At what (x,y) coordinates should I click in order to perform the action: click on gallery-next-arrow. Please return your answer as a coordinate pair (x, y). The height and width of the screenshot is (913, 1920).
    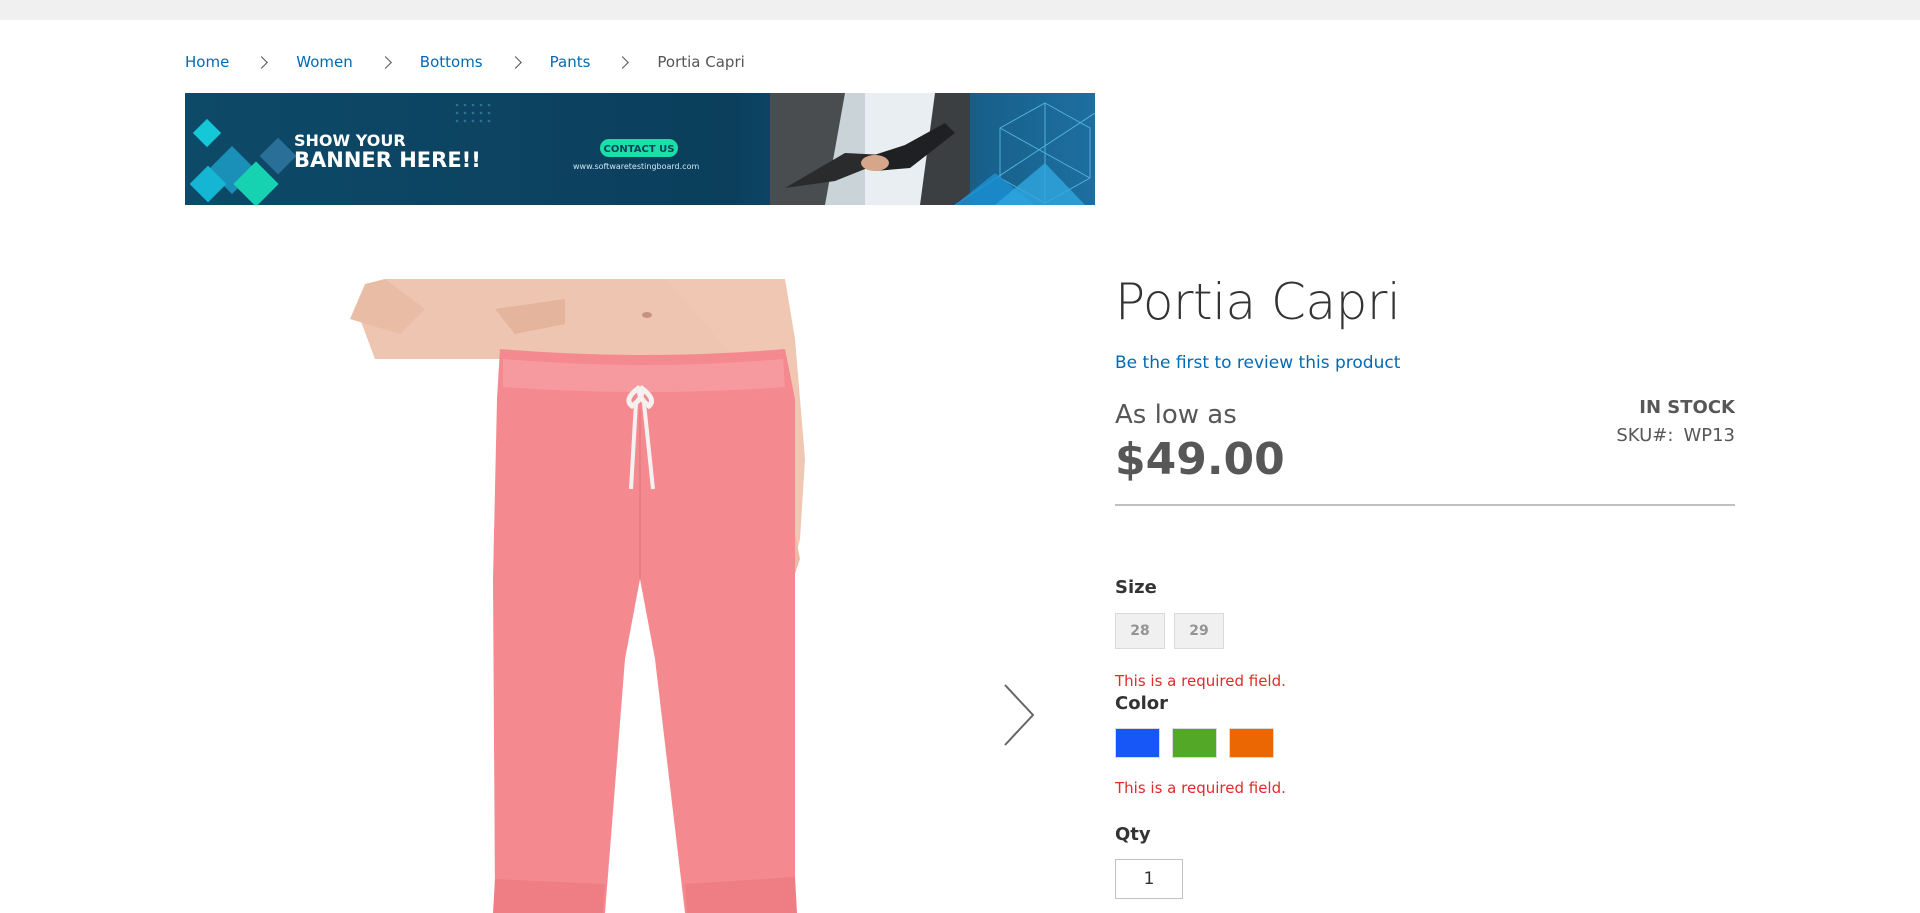
    Looking at the image, I should click on (1020, 715).